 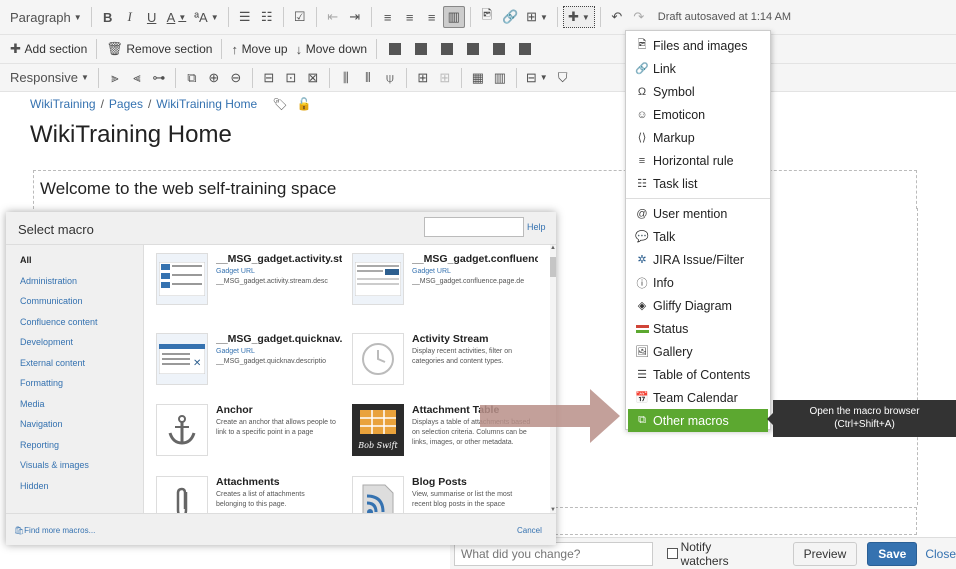 What do you see at coordinates (529, 530) in the screenshot?
I see `cancel-link: Cancel` at bounding box center [529, 530].